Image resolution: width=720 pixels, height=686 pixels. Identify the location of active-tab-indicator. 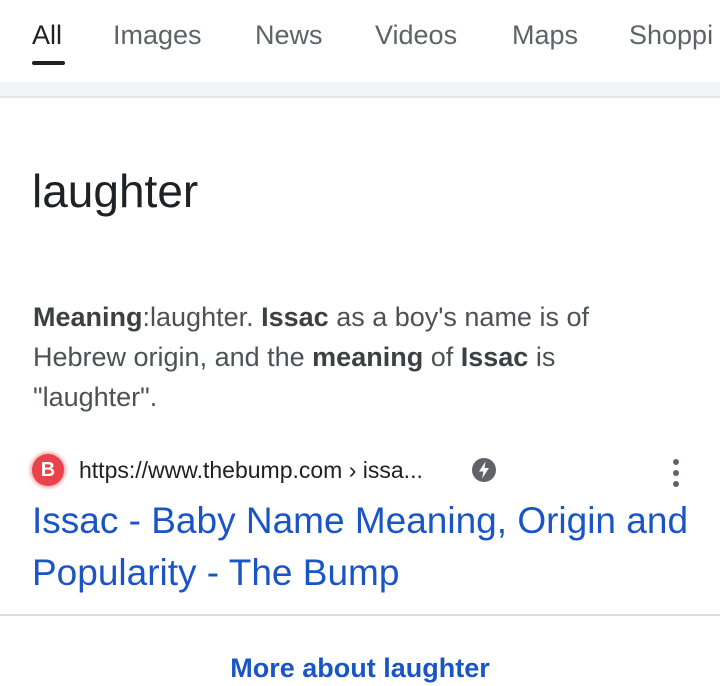
(48, 63).